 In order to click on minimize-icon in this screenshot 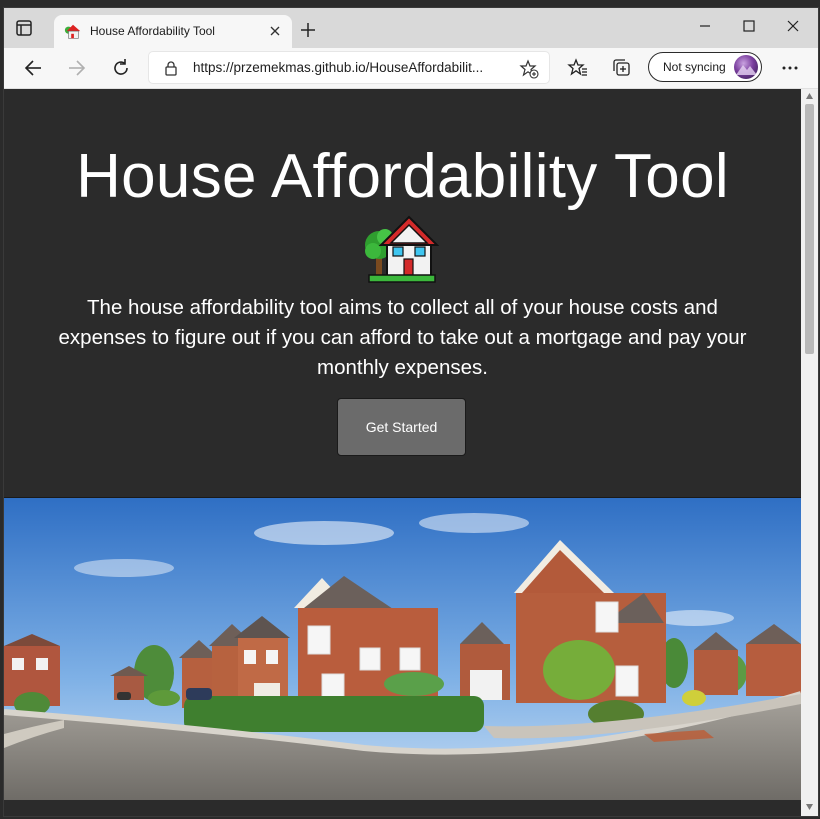, I will do `click(705, 26)`.